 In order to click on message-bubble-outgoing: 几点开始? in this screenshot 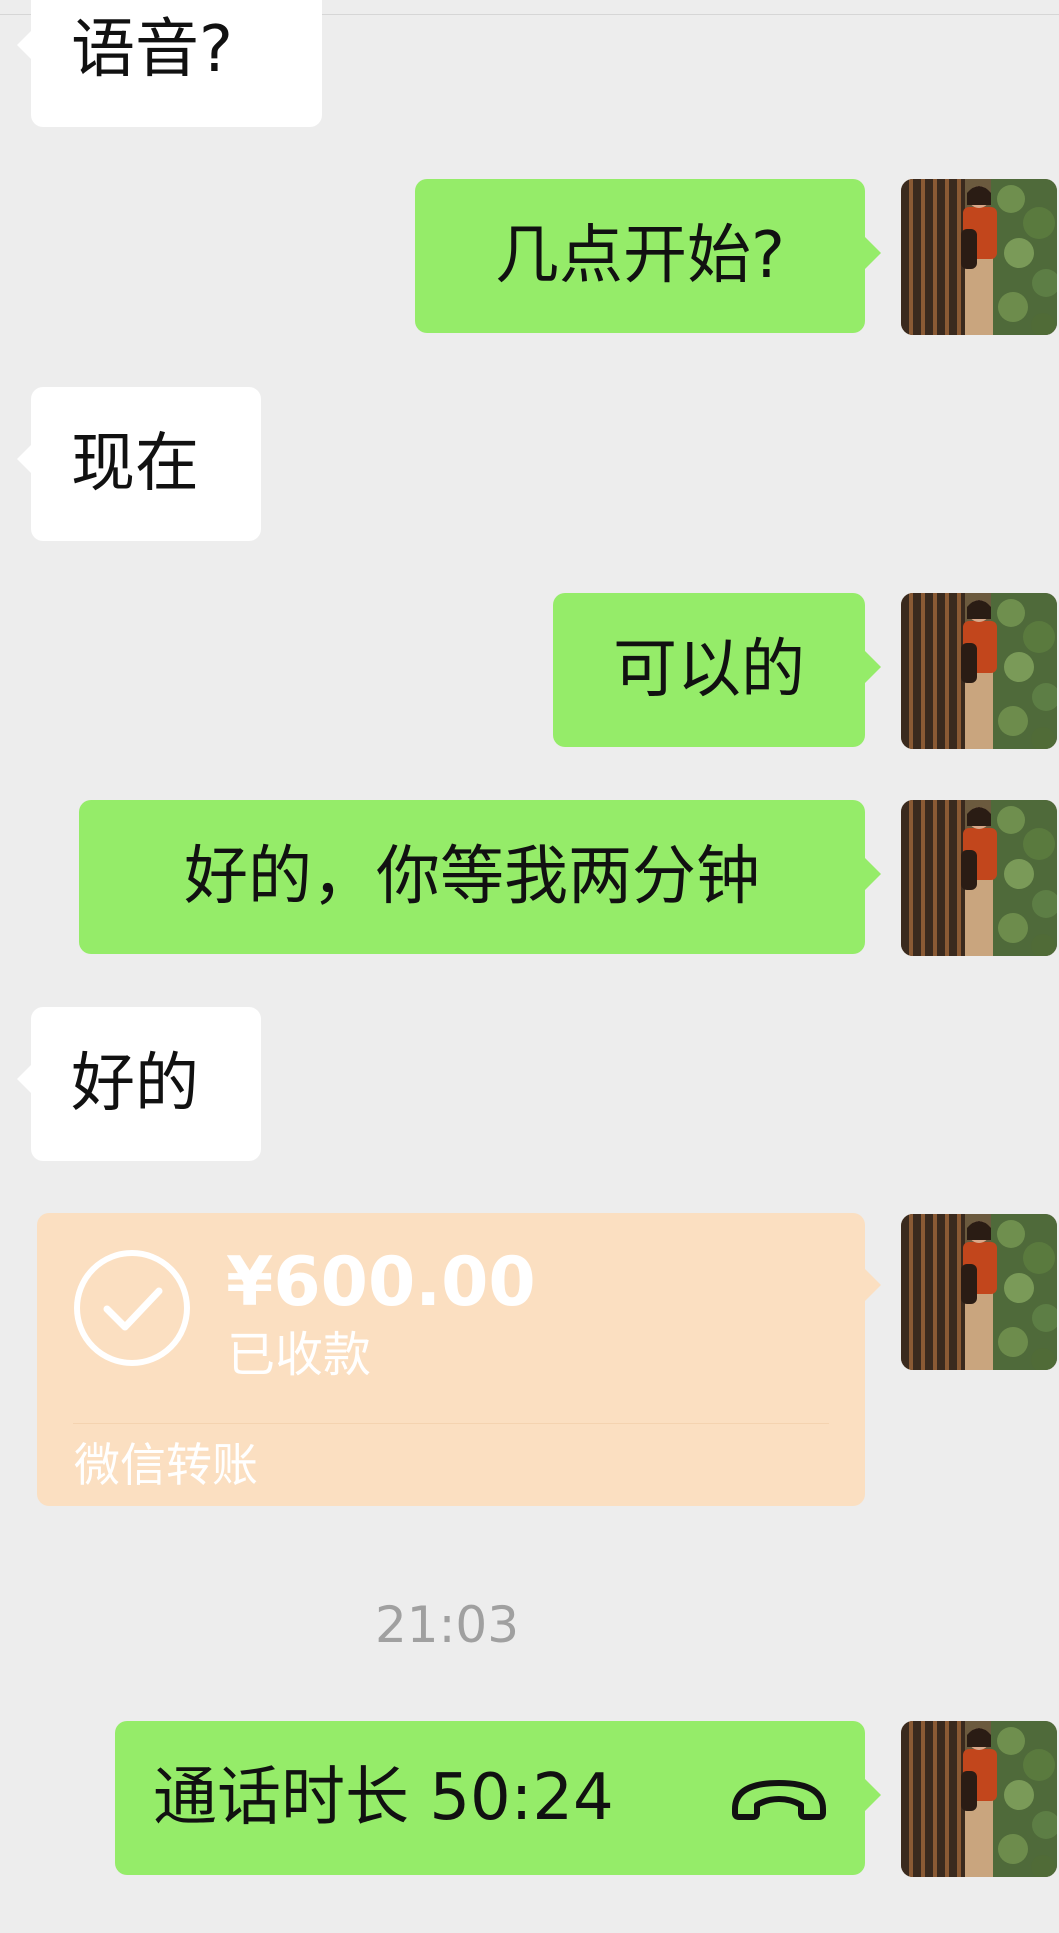, I will do `click(648, 256)`.